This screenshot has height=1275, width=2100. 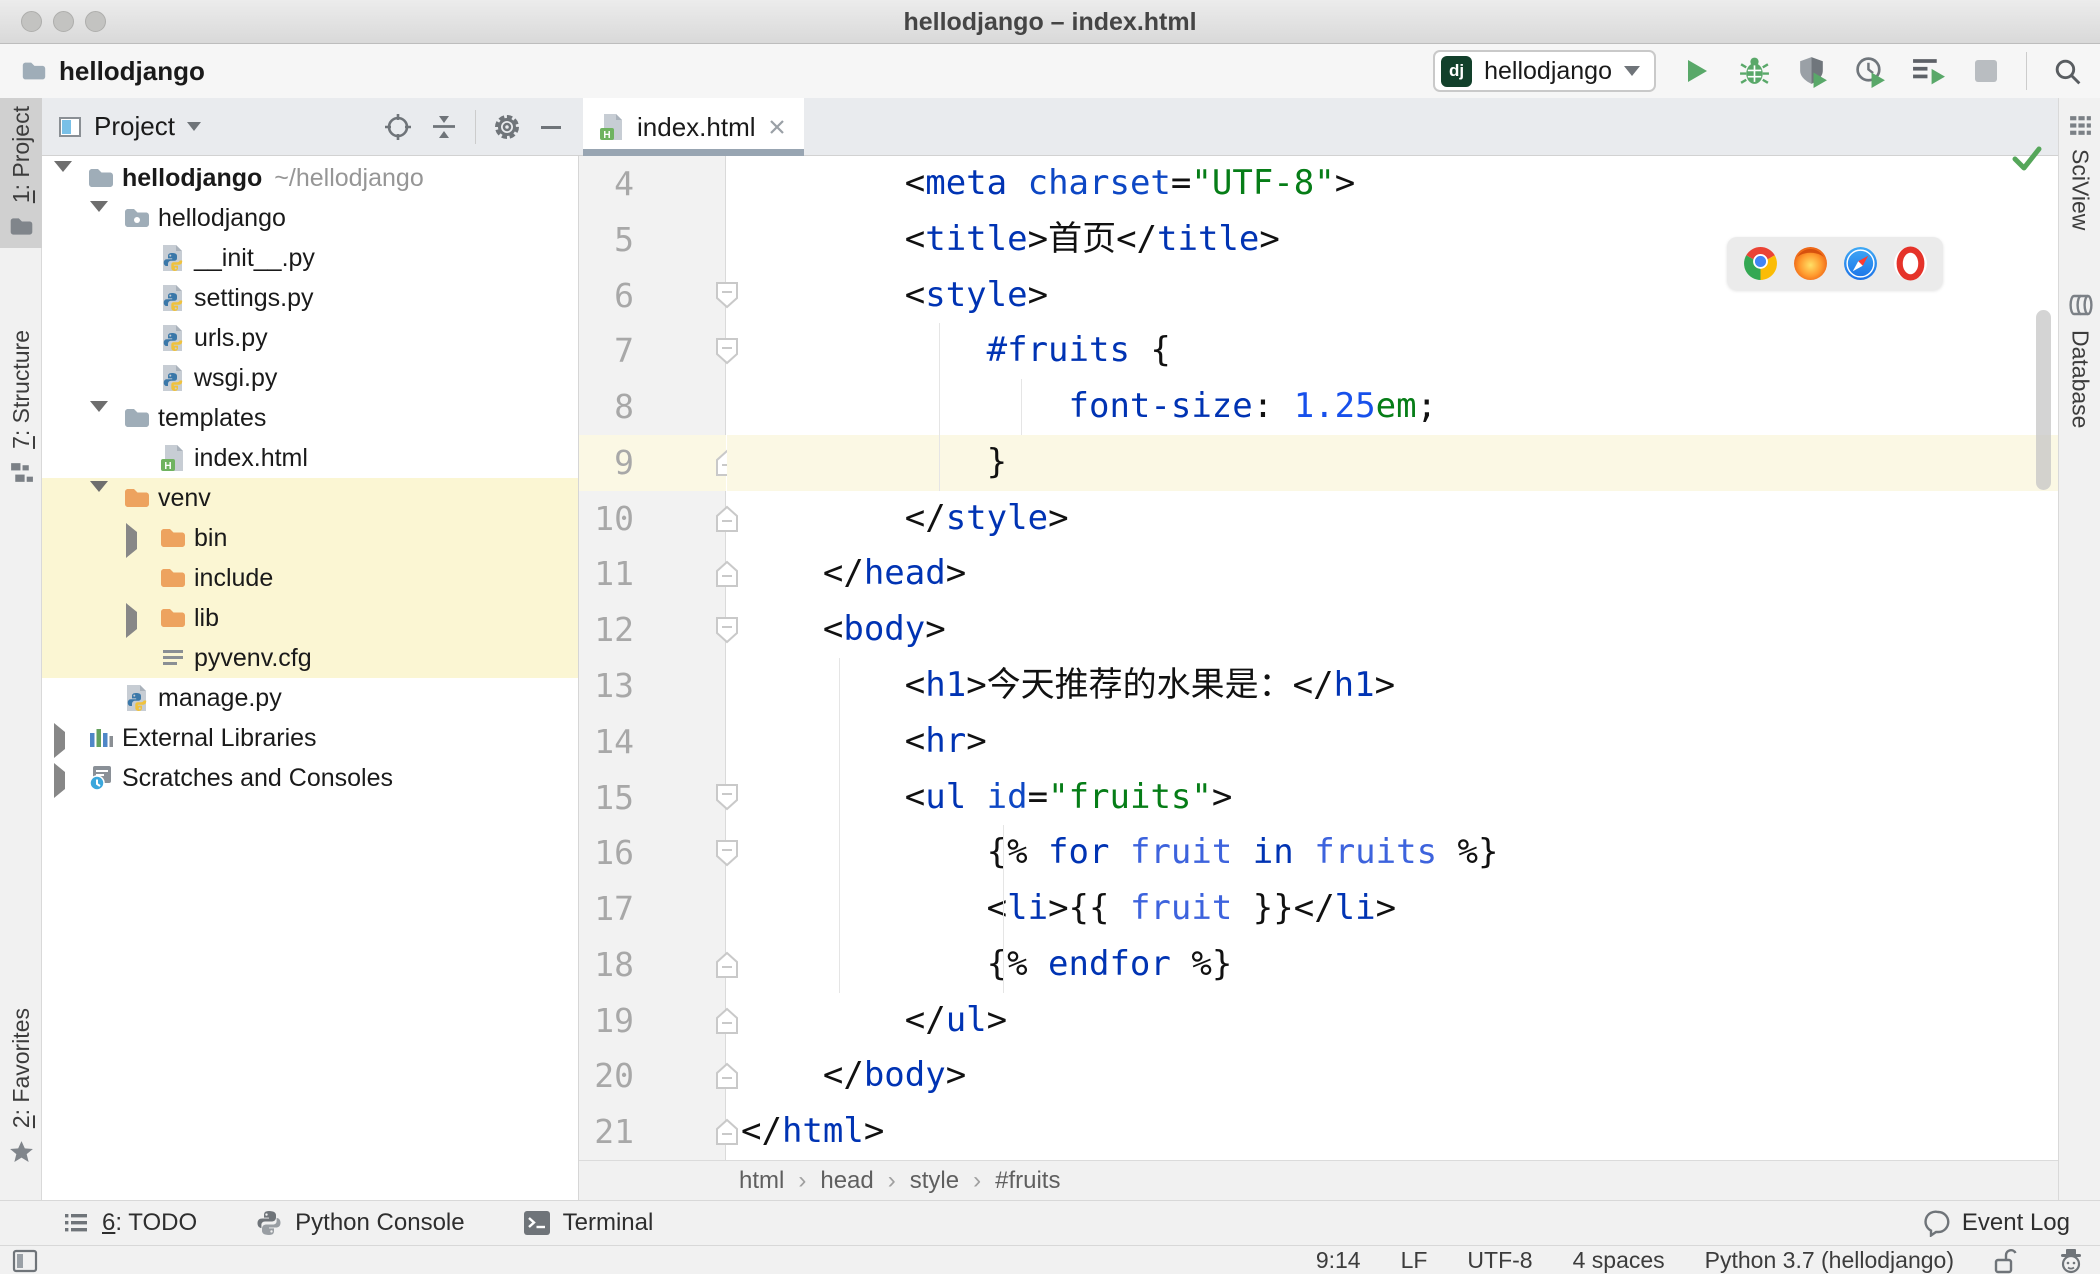 What do you see at coordinates (310, 618) in the screenshot?
I see `tree-item-lib: lib` at bounding box center [310, 618].